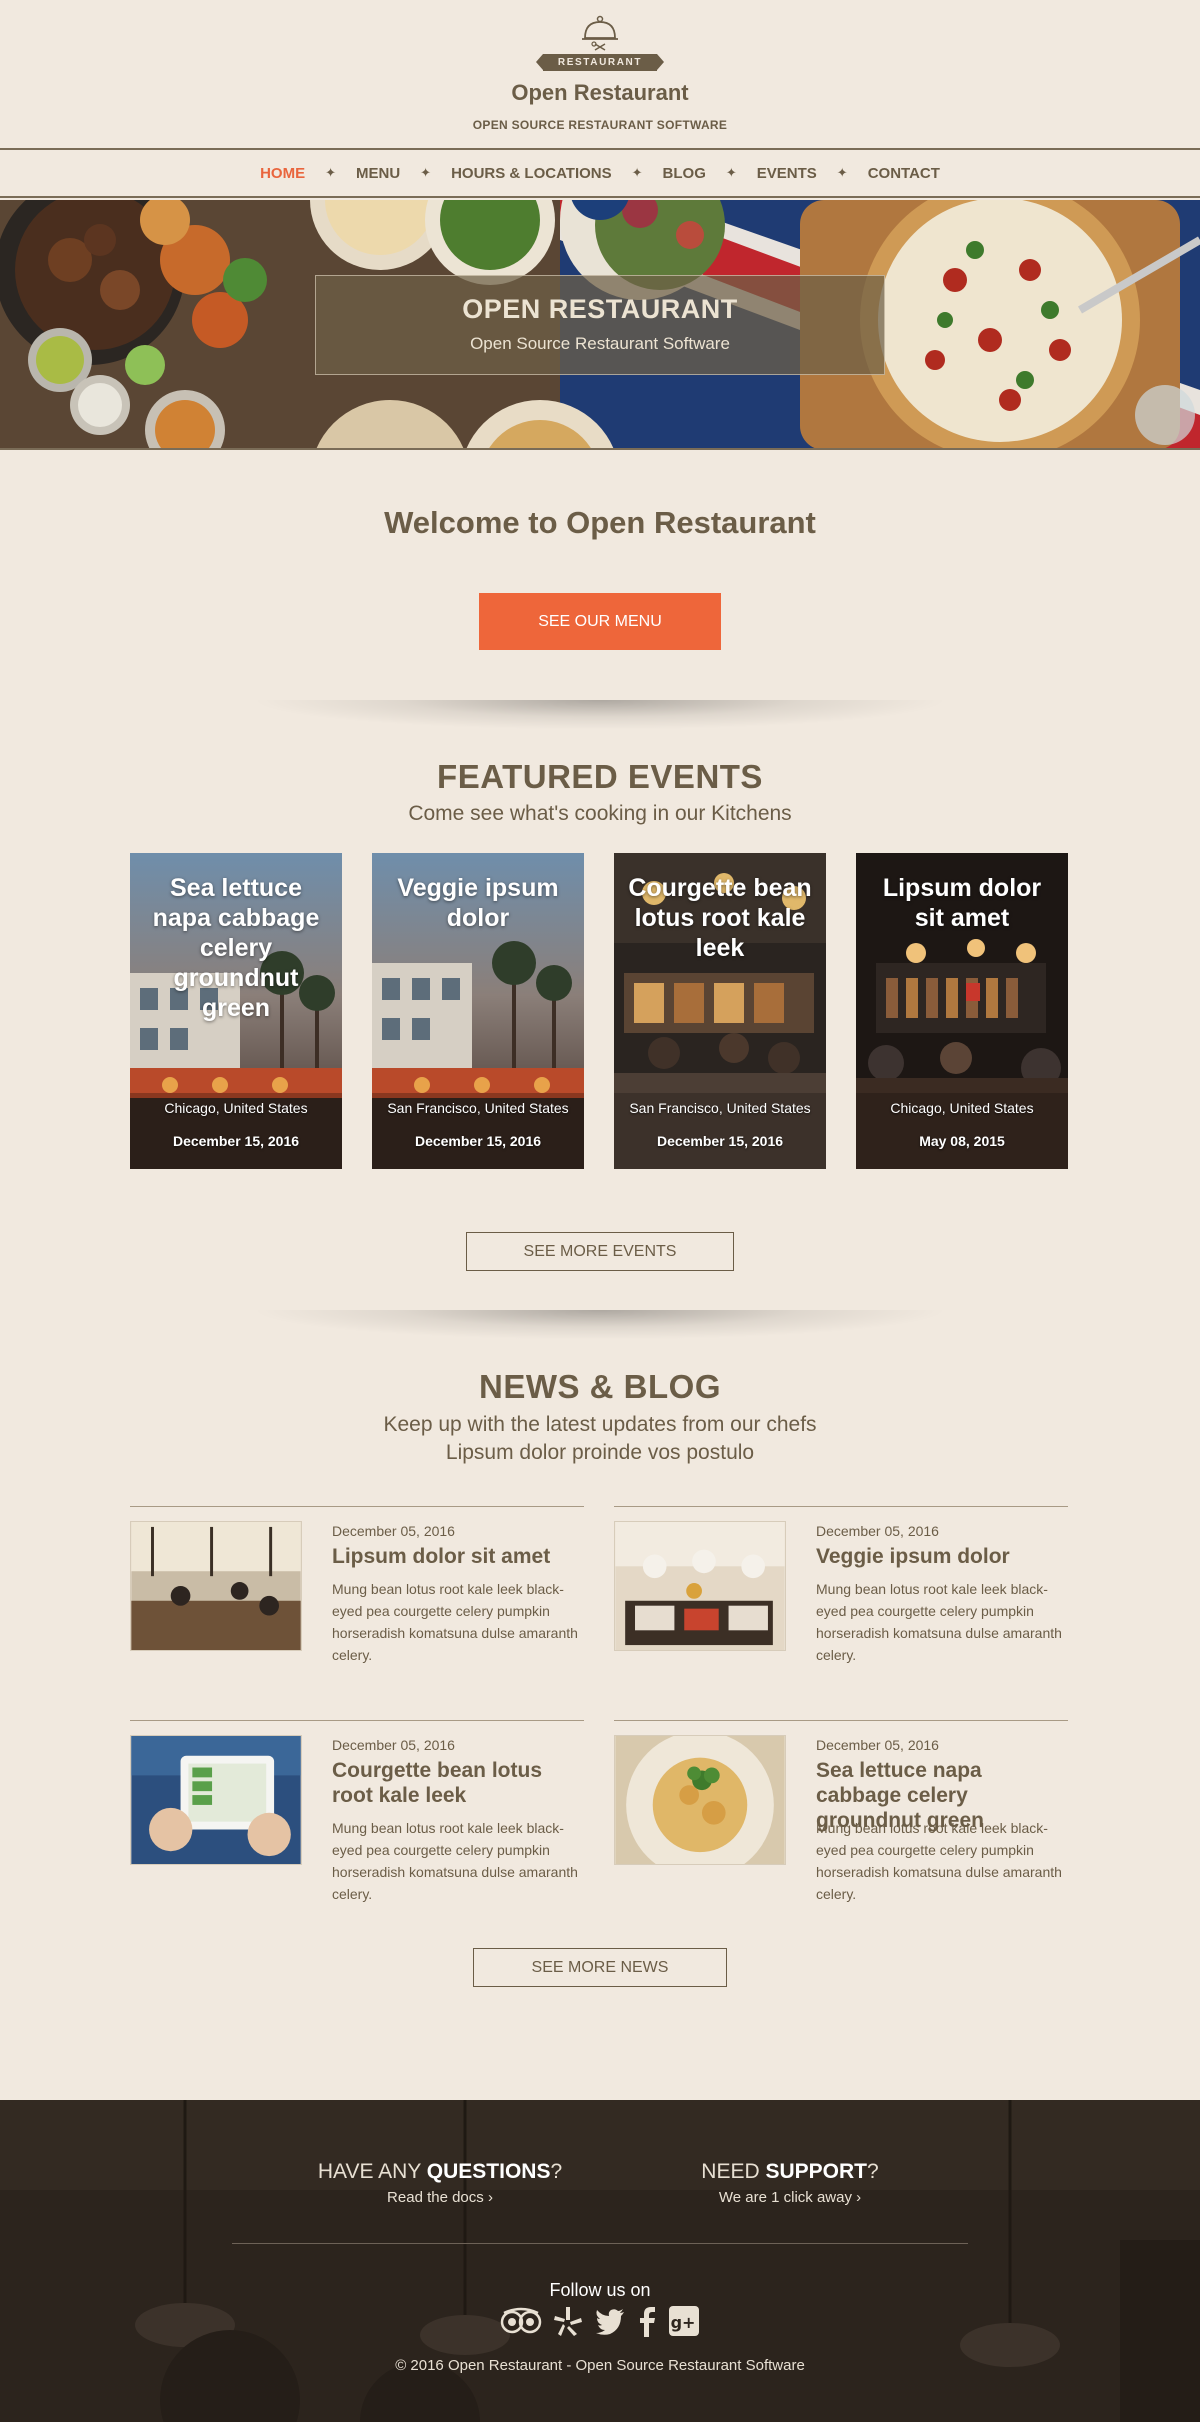  I want to click on nav-item-contact: CONTACT, so click(904, 173).